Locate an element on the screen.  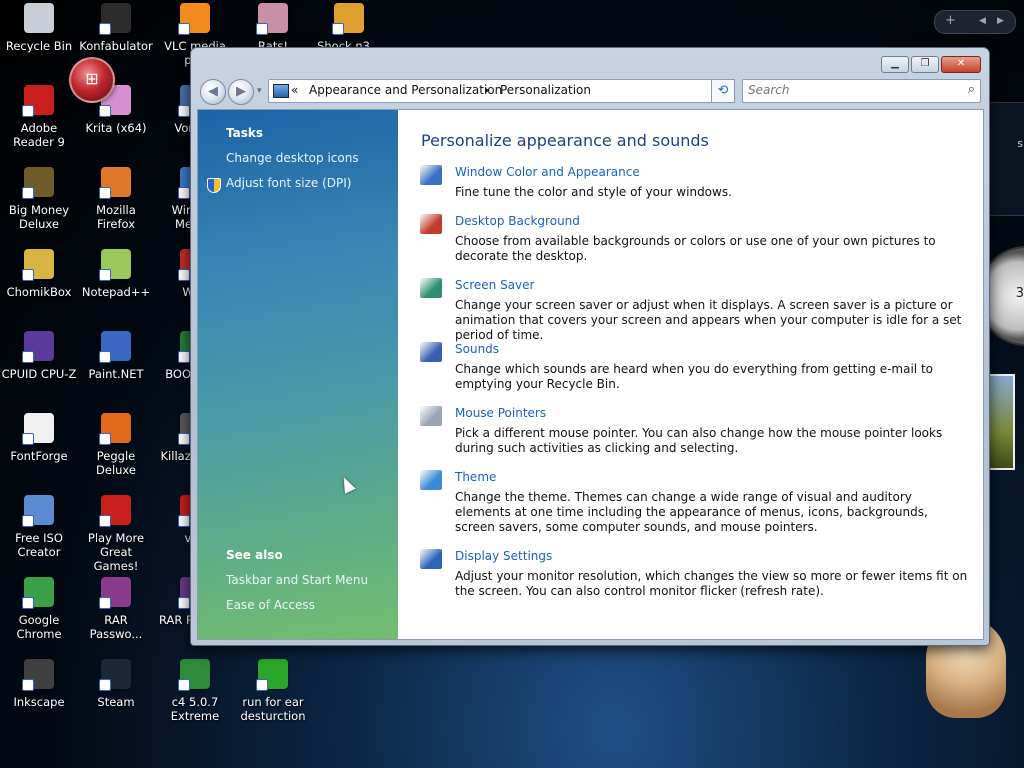
desktop-icon: Mozilla Firefox is located at coordinates (116, 199).